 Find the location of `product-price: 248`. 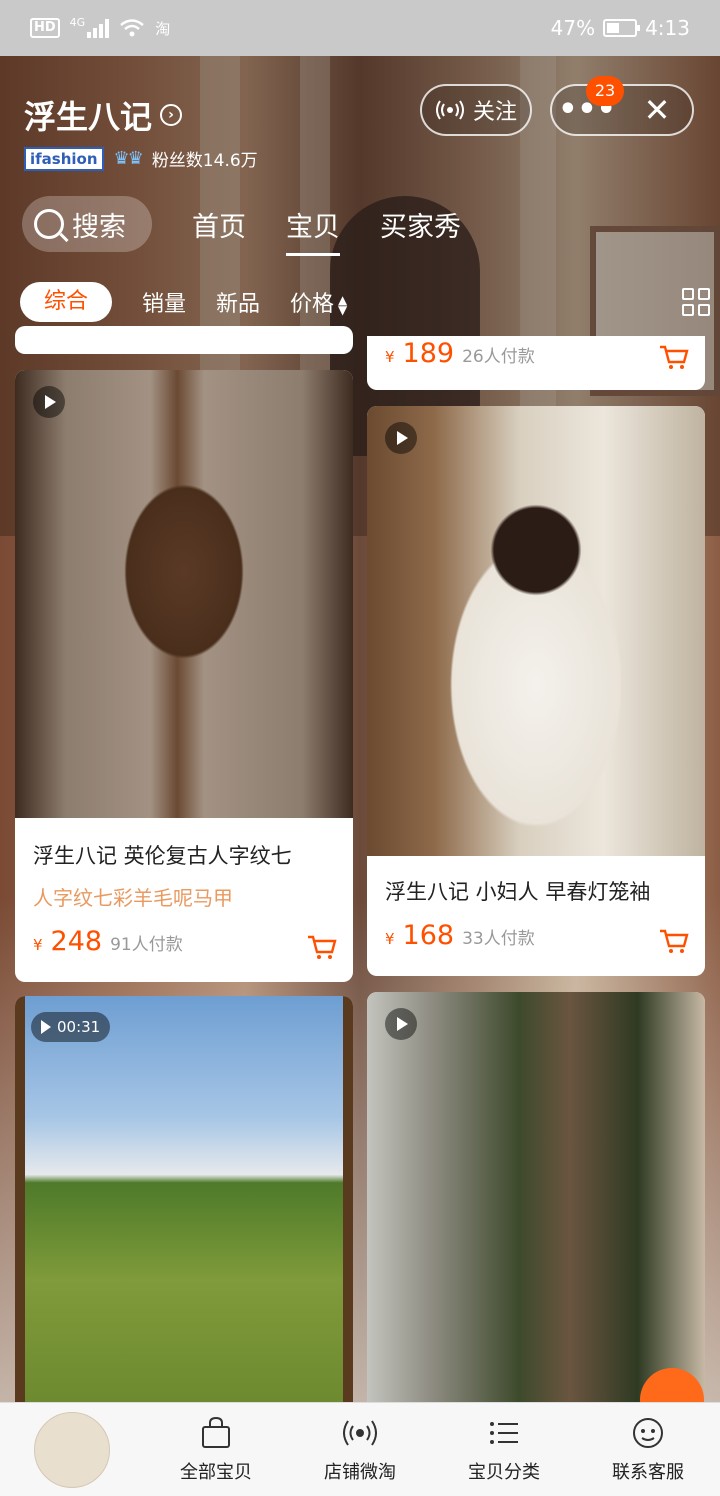

product-price: 248 is located at coordinates (76, 941).